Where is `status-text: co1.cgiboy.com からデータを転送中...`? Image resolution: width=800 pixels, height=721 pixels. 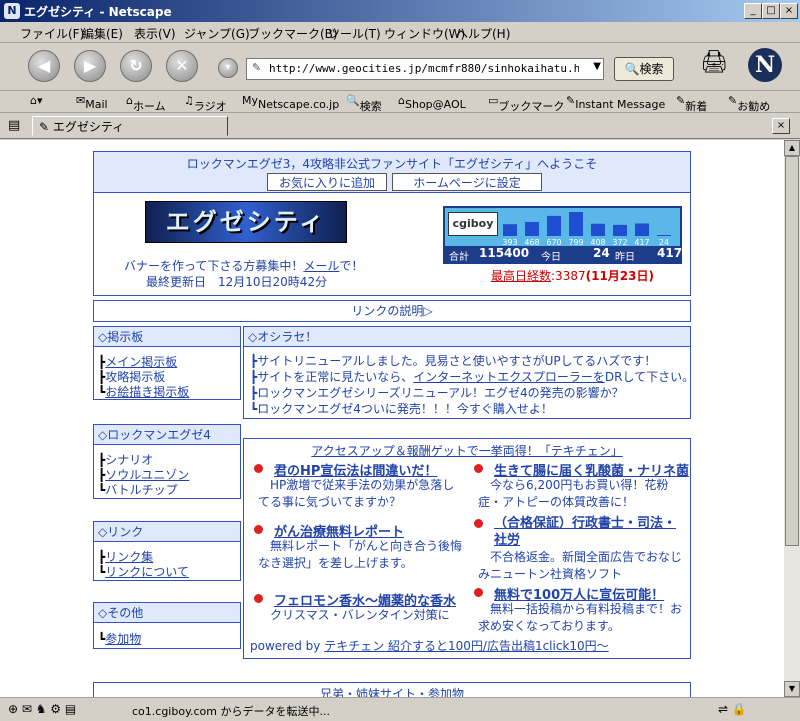 status-text: co1.cgiboy.com からデータを転送中... is located at coordinates (231, 711).